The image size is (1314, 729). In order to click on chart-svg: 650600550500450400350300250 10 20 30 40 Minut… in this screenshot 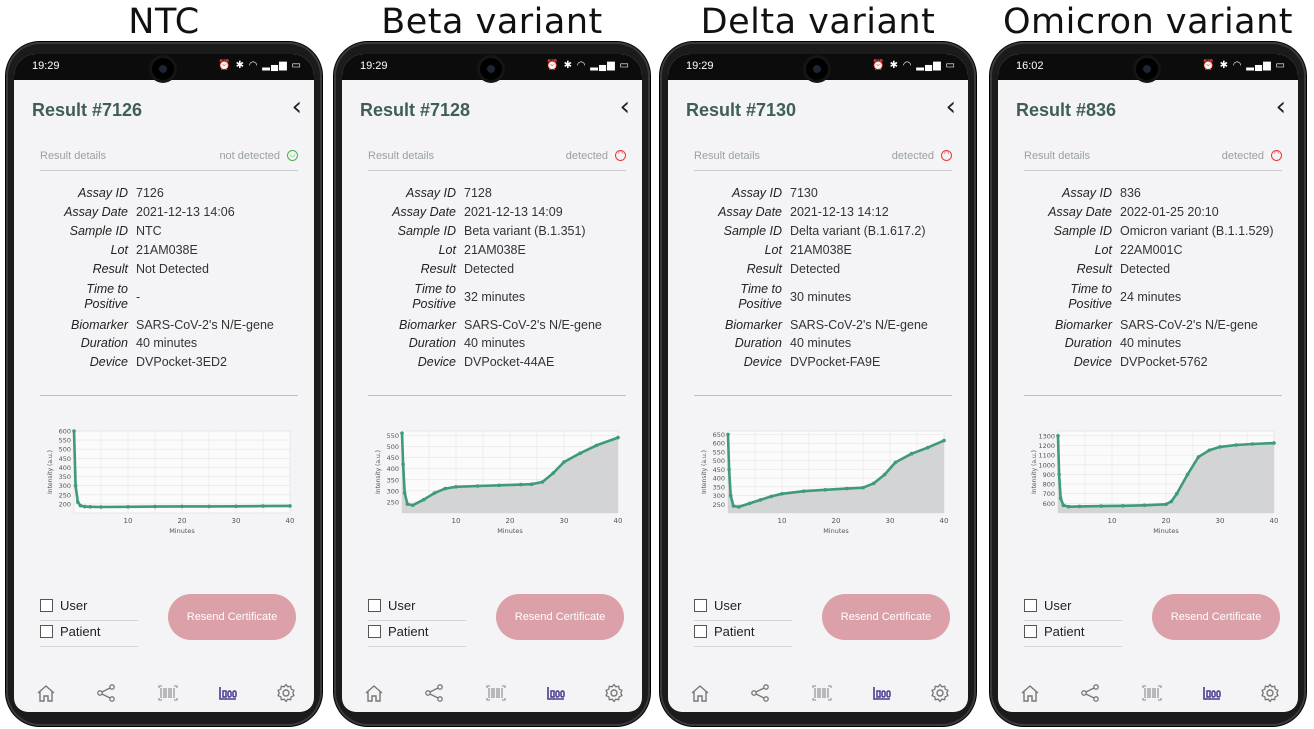, I will do `click(824, 482)`.